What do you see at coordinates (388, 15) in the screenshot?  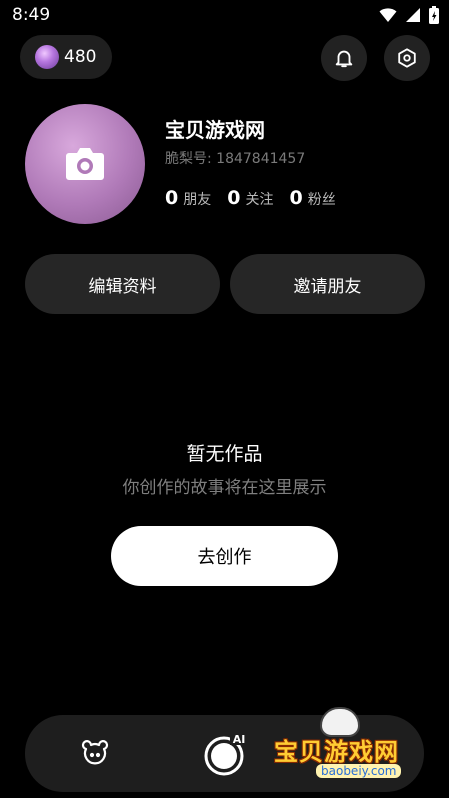 I see `wifi-icon` at bounding box center [388, 15].